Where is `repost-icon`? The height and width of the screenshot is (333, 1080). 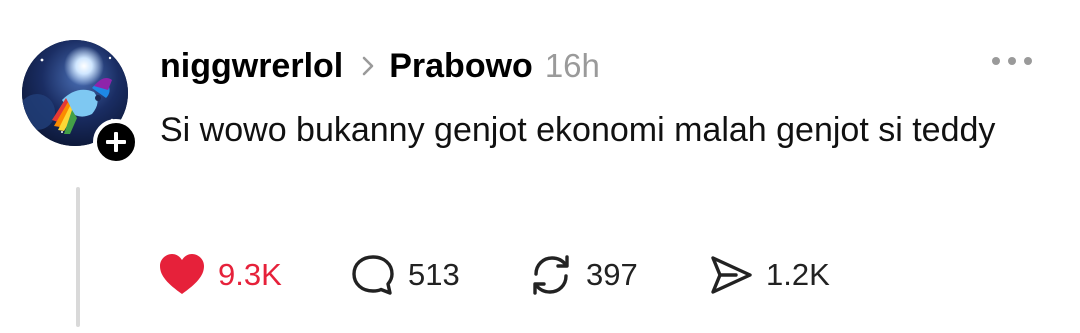
repost-icon is located at coordinates (551, 275).